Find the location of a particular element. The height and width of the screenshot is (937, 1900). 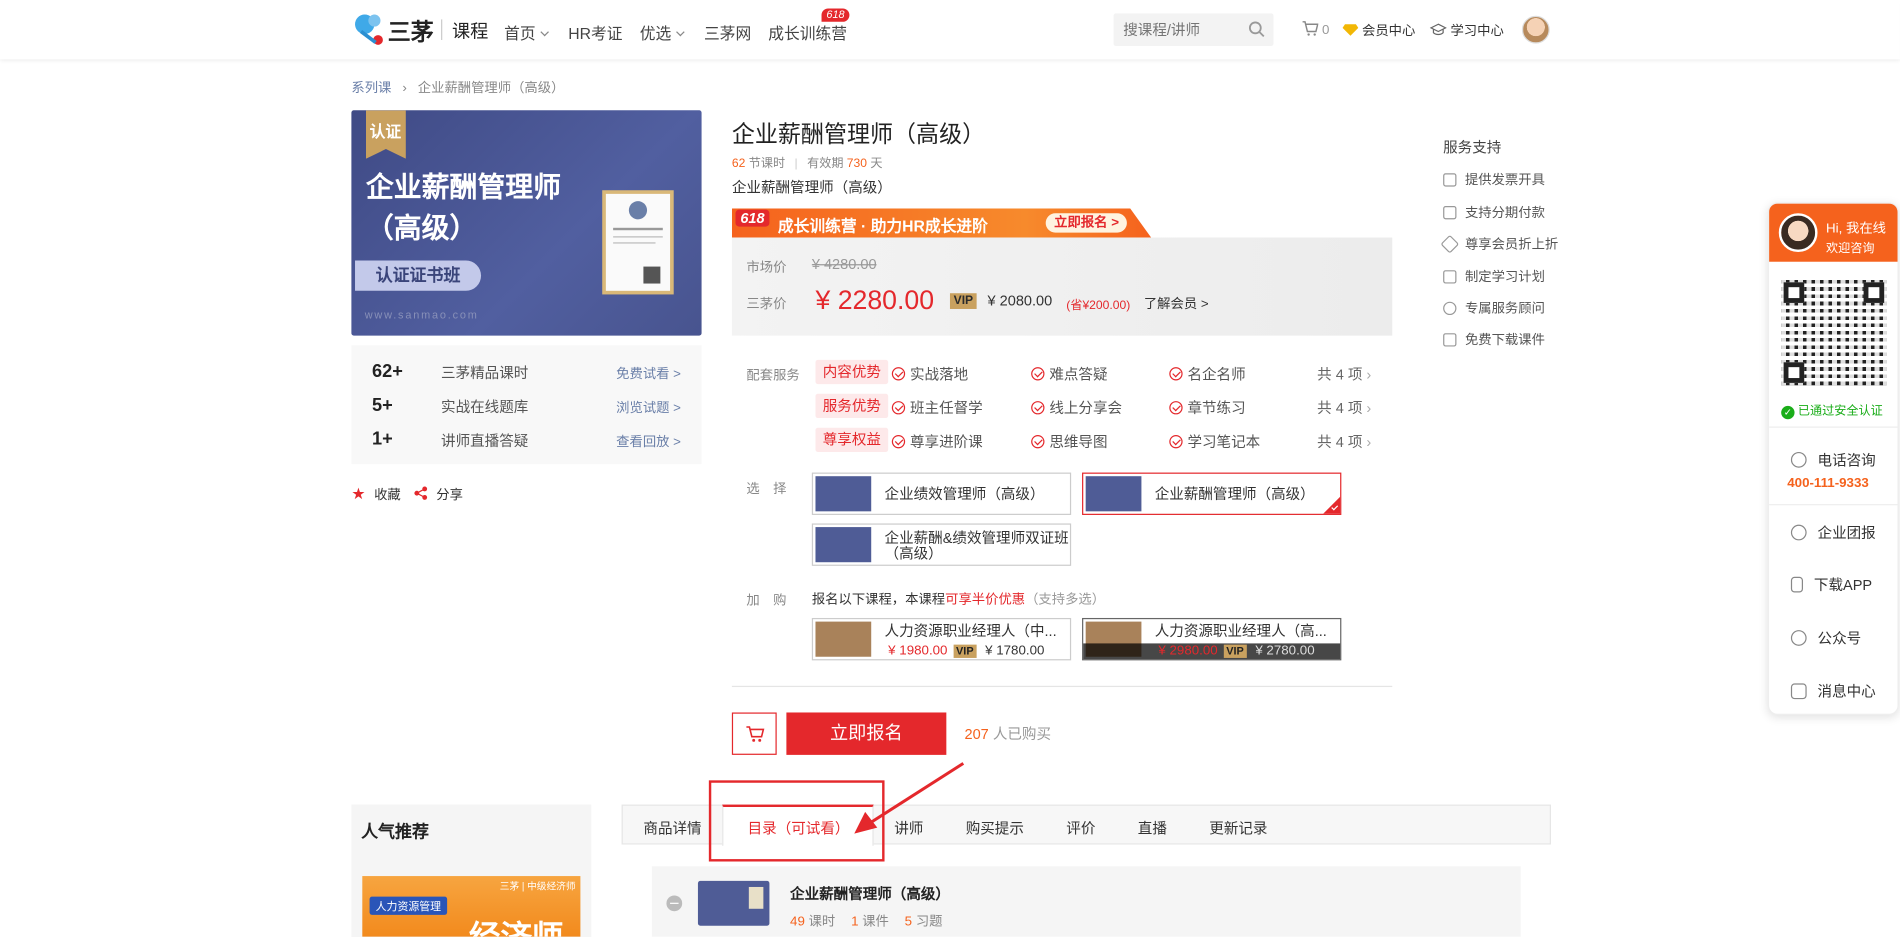

promo-banner: 618 成长训练营 · 助力HR成长进阶 立即报名 > is located at coordinates (941, 223).